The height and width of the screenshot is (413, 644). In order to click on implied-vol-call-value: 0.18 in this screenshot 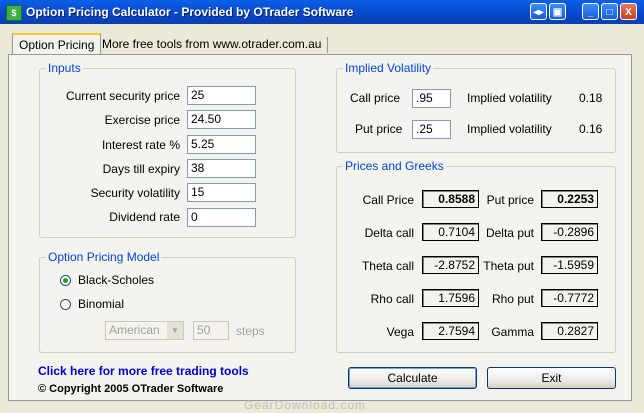, I will do `click(591, 98)`.